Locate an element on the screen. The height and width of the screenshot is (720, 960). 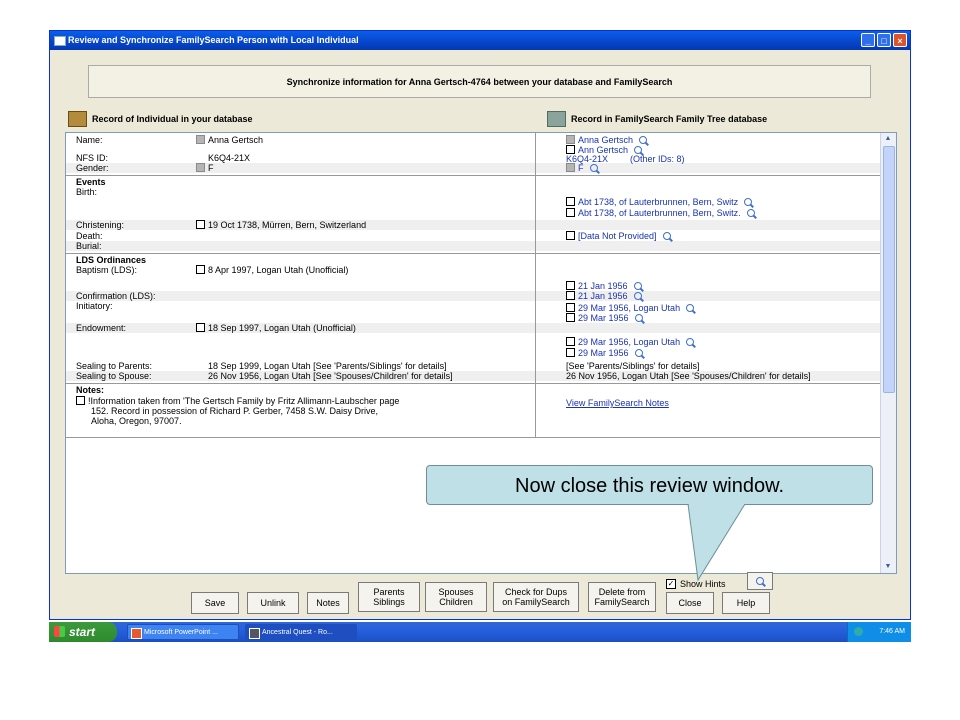
save-button: Save is located at coordinates (215, 603).